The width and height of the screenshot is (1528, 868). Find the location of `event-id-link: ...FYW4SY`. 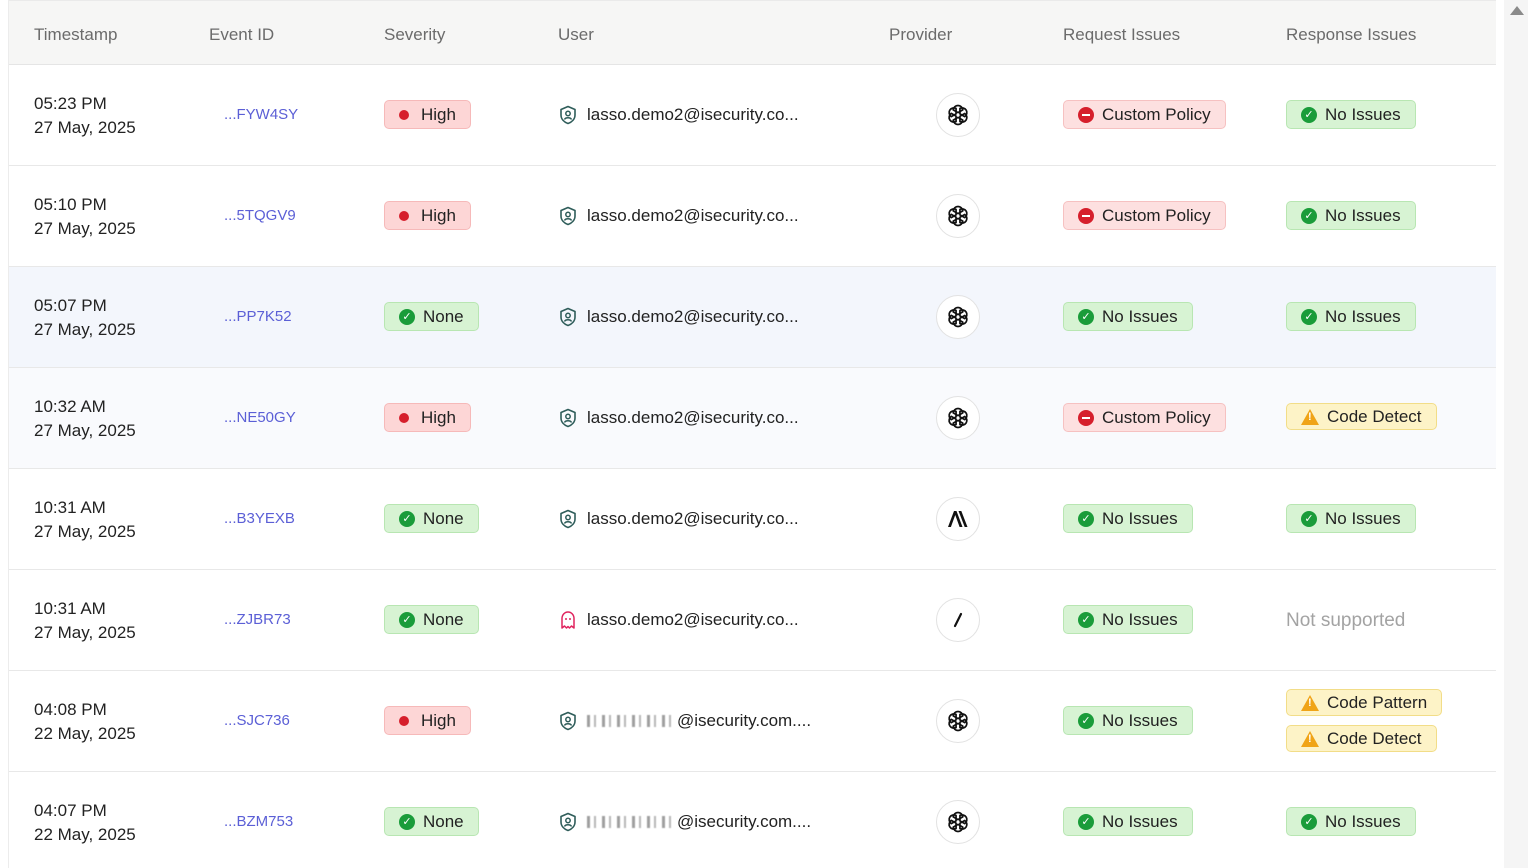

event-id-link: ...FYW4SY is located at coordinates (261, 114).